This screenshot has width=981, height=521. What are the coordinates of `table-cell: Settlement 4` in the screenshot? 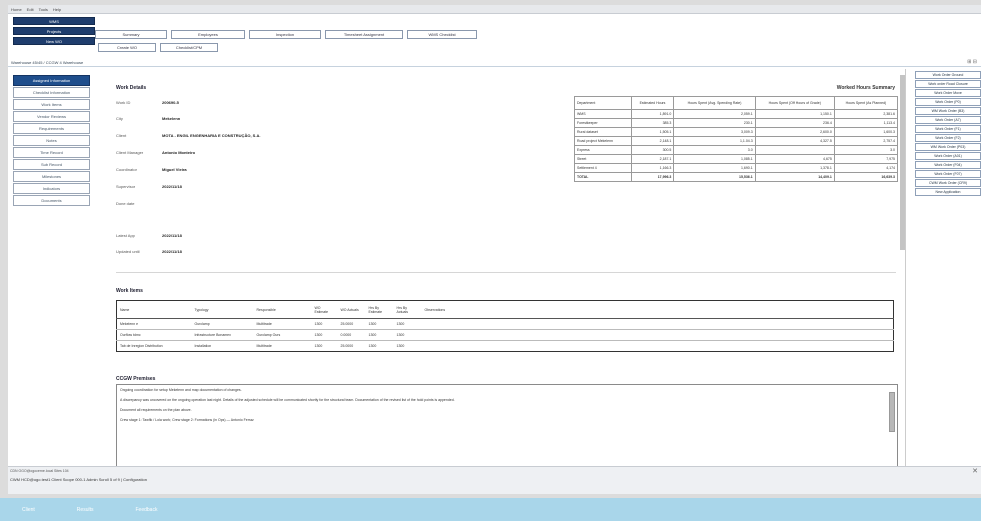 It's located at (603, 168).